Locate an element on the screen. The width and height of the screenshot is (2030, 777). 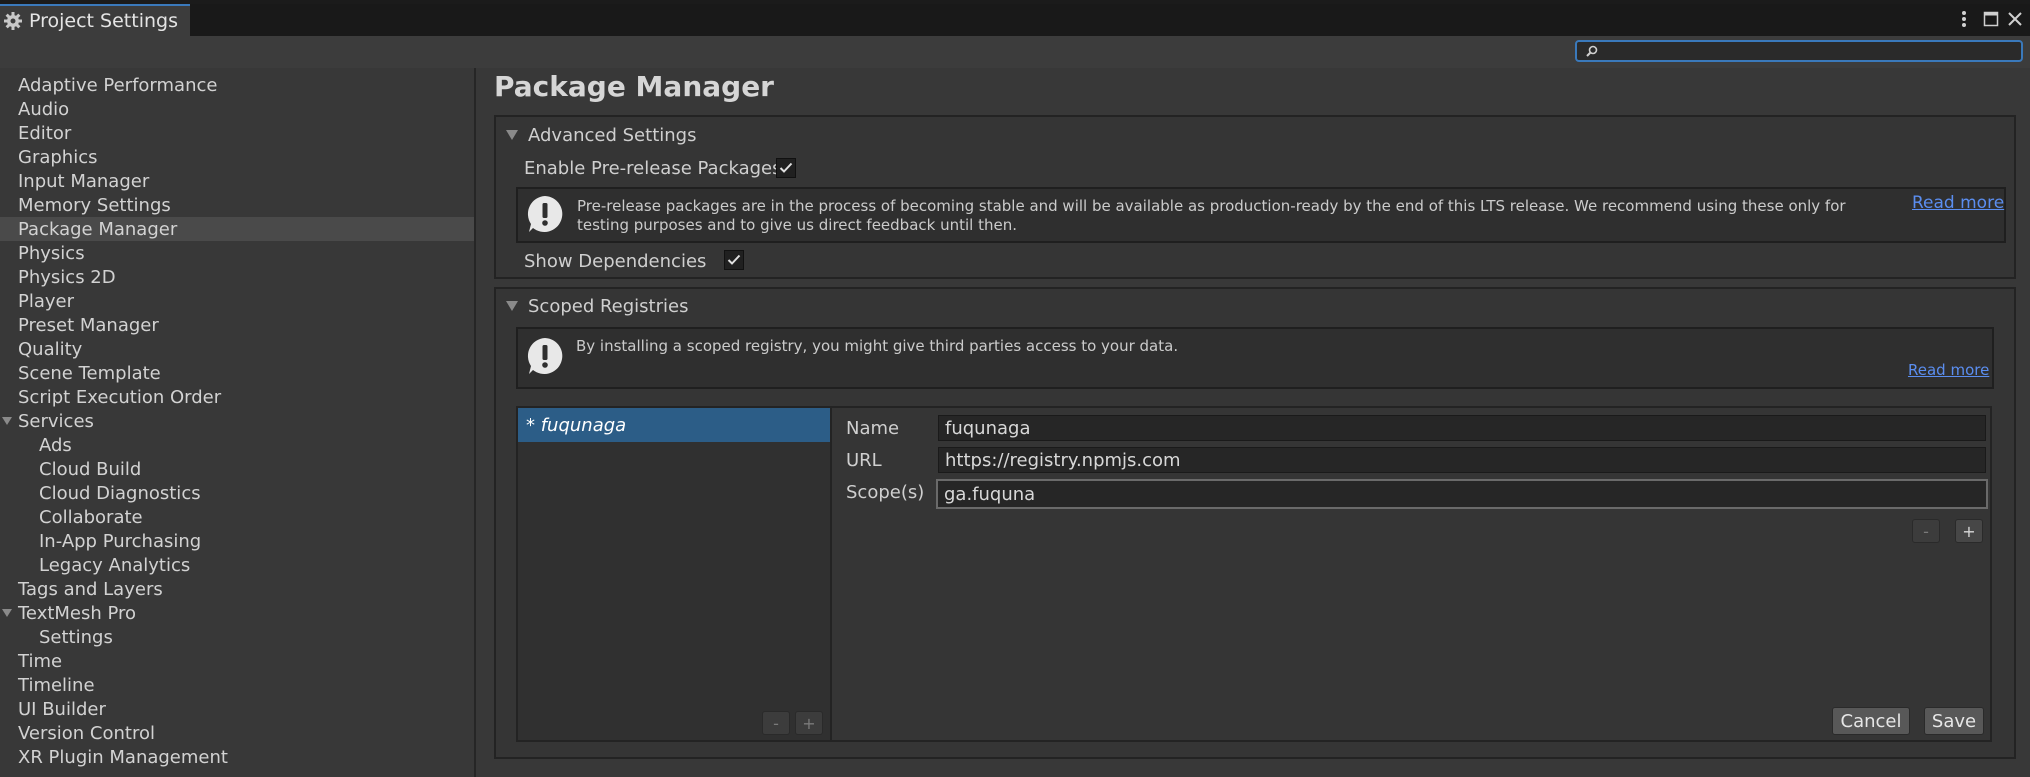
sidebar-item-label: Collaborate is located at coordinates (91, 517).